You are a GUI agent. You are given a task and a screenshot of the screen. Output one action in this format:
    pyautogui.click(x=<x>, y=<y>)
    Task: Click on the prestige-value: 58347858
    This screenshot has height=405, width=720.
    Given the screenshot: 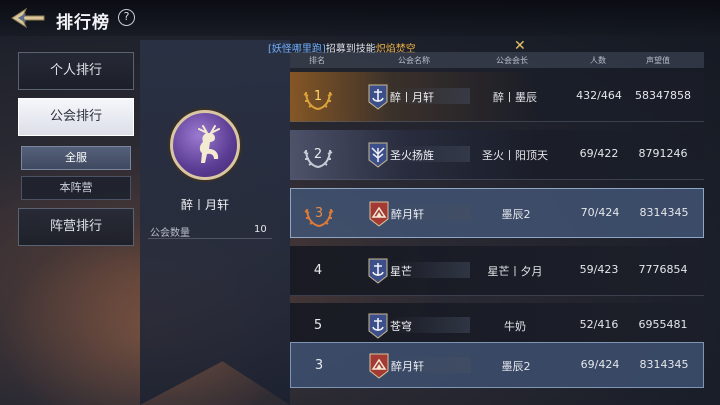 What is the action you would take?
    pyautogui.click(x=663, y=95)
    